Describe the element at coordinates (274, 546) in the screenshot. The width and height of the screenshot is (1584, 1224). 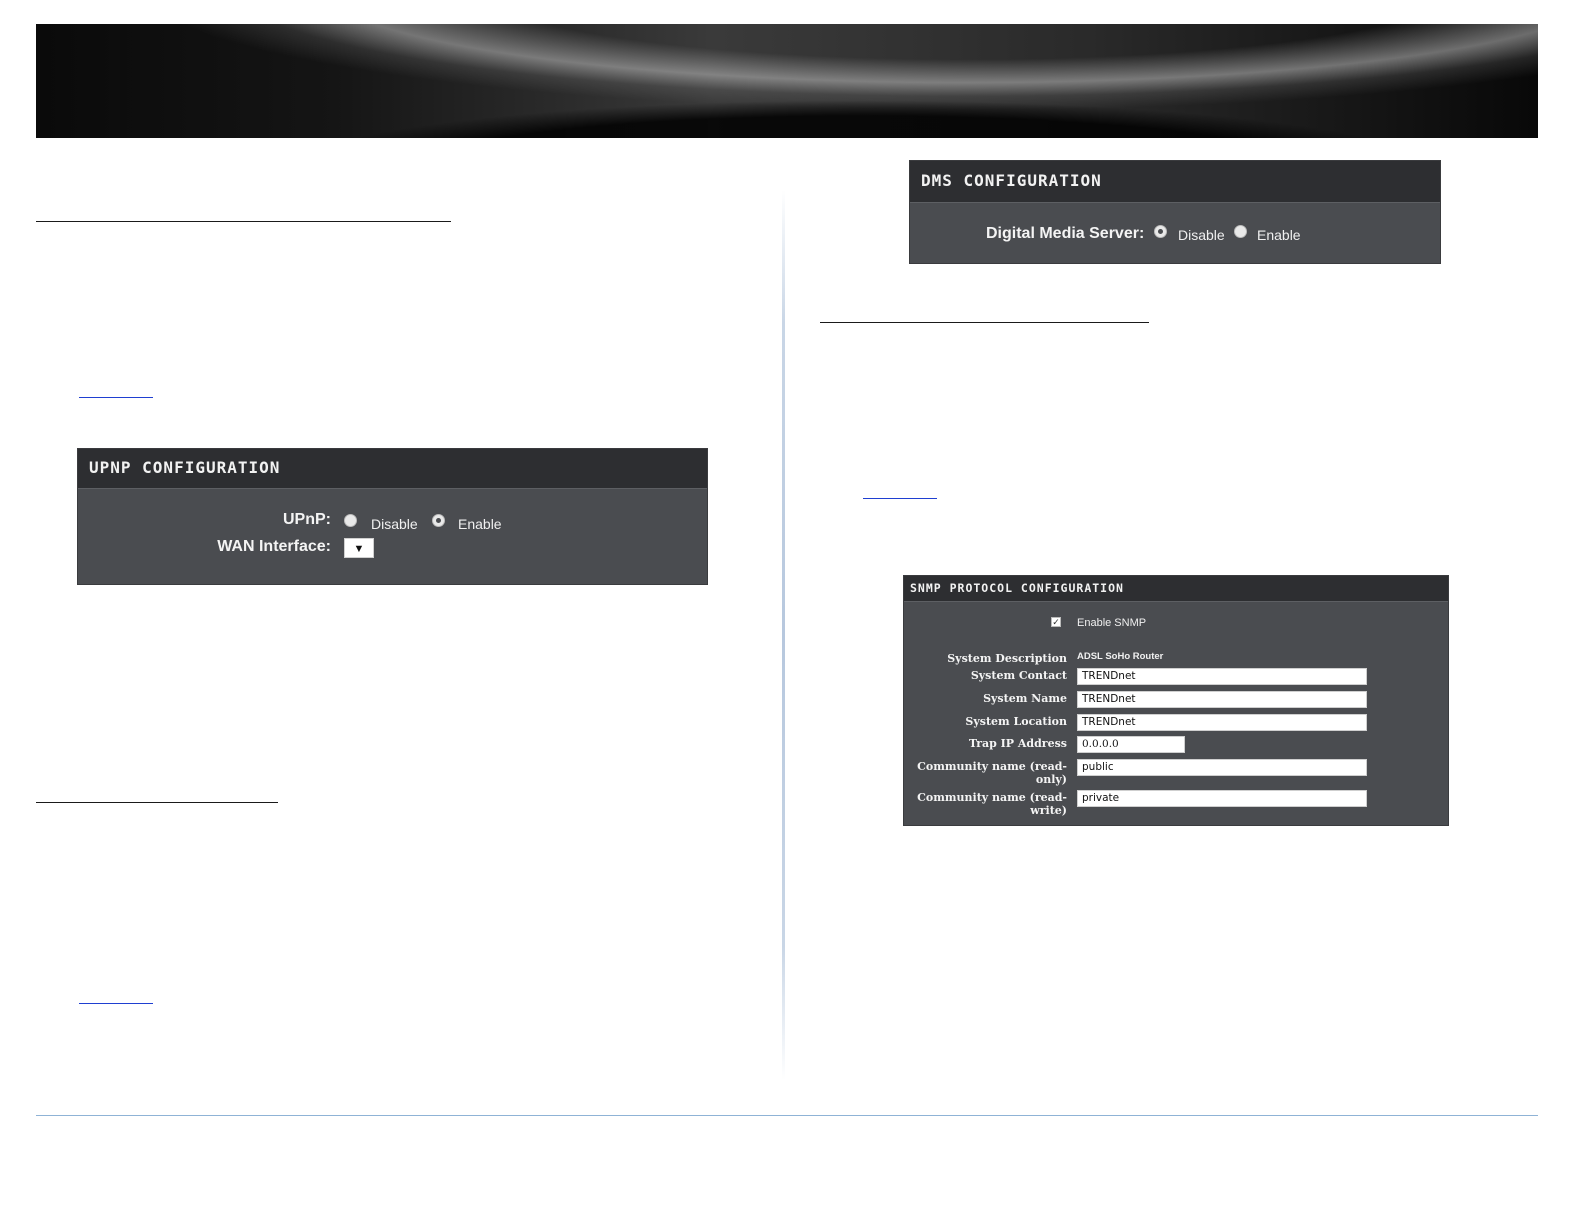
I see `wan-interface-label: WAN Interface:` at that location.